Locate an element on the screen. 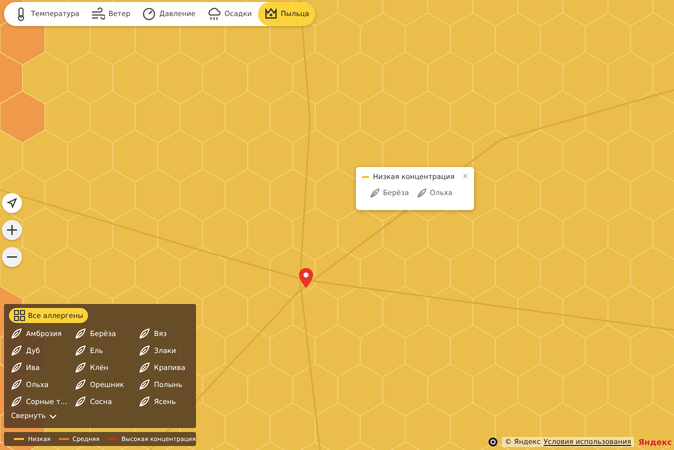  chevron-down-icon is located at coordinates (52, 416).